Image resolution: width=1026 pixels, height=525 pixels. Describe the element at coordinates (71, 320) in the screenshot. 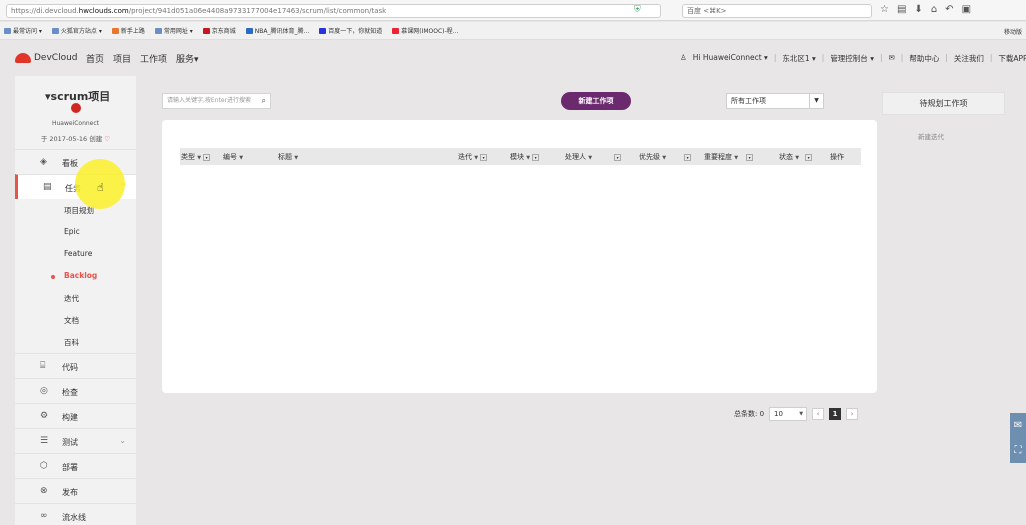

I see `subitem-label: 文档` at that location.